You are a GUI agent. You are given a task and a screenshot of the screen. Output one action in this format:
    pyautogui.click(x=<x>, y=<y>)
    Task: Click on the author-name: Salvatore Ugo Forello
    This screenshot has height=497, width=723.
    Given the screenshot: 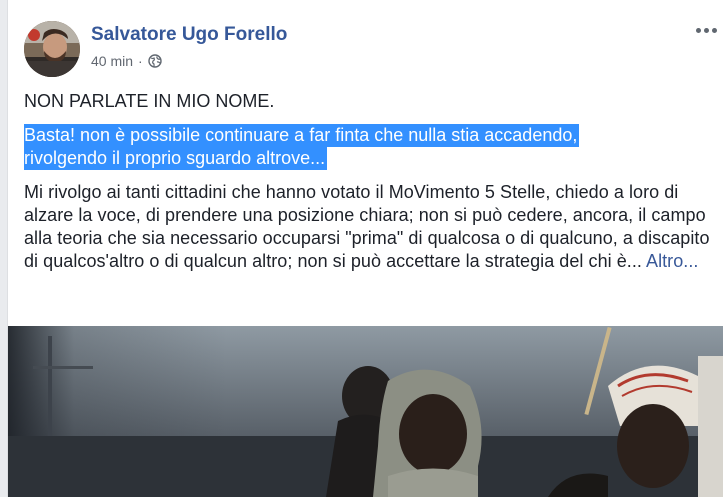 What is the action you would take?
    pyautogui.click(x=189, y=35)
    